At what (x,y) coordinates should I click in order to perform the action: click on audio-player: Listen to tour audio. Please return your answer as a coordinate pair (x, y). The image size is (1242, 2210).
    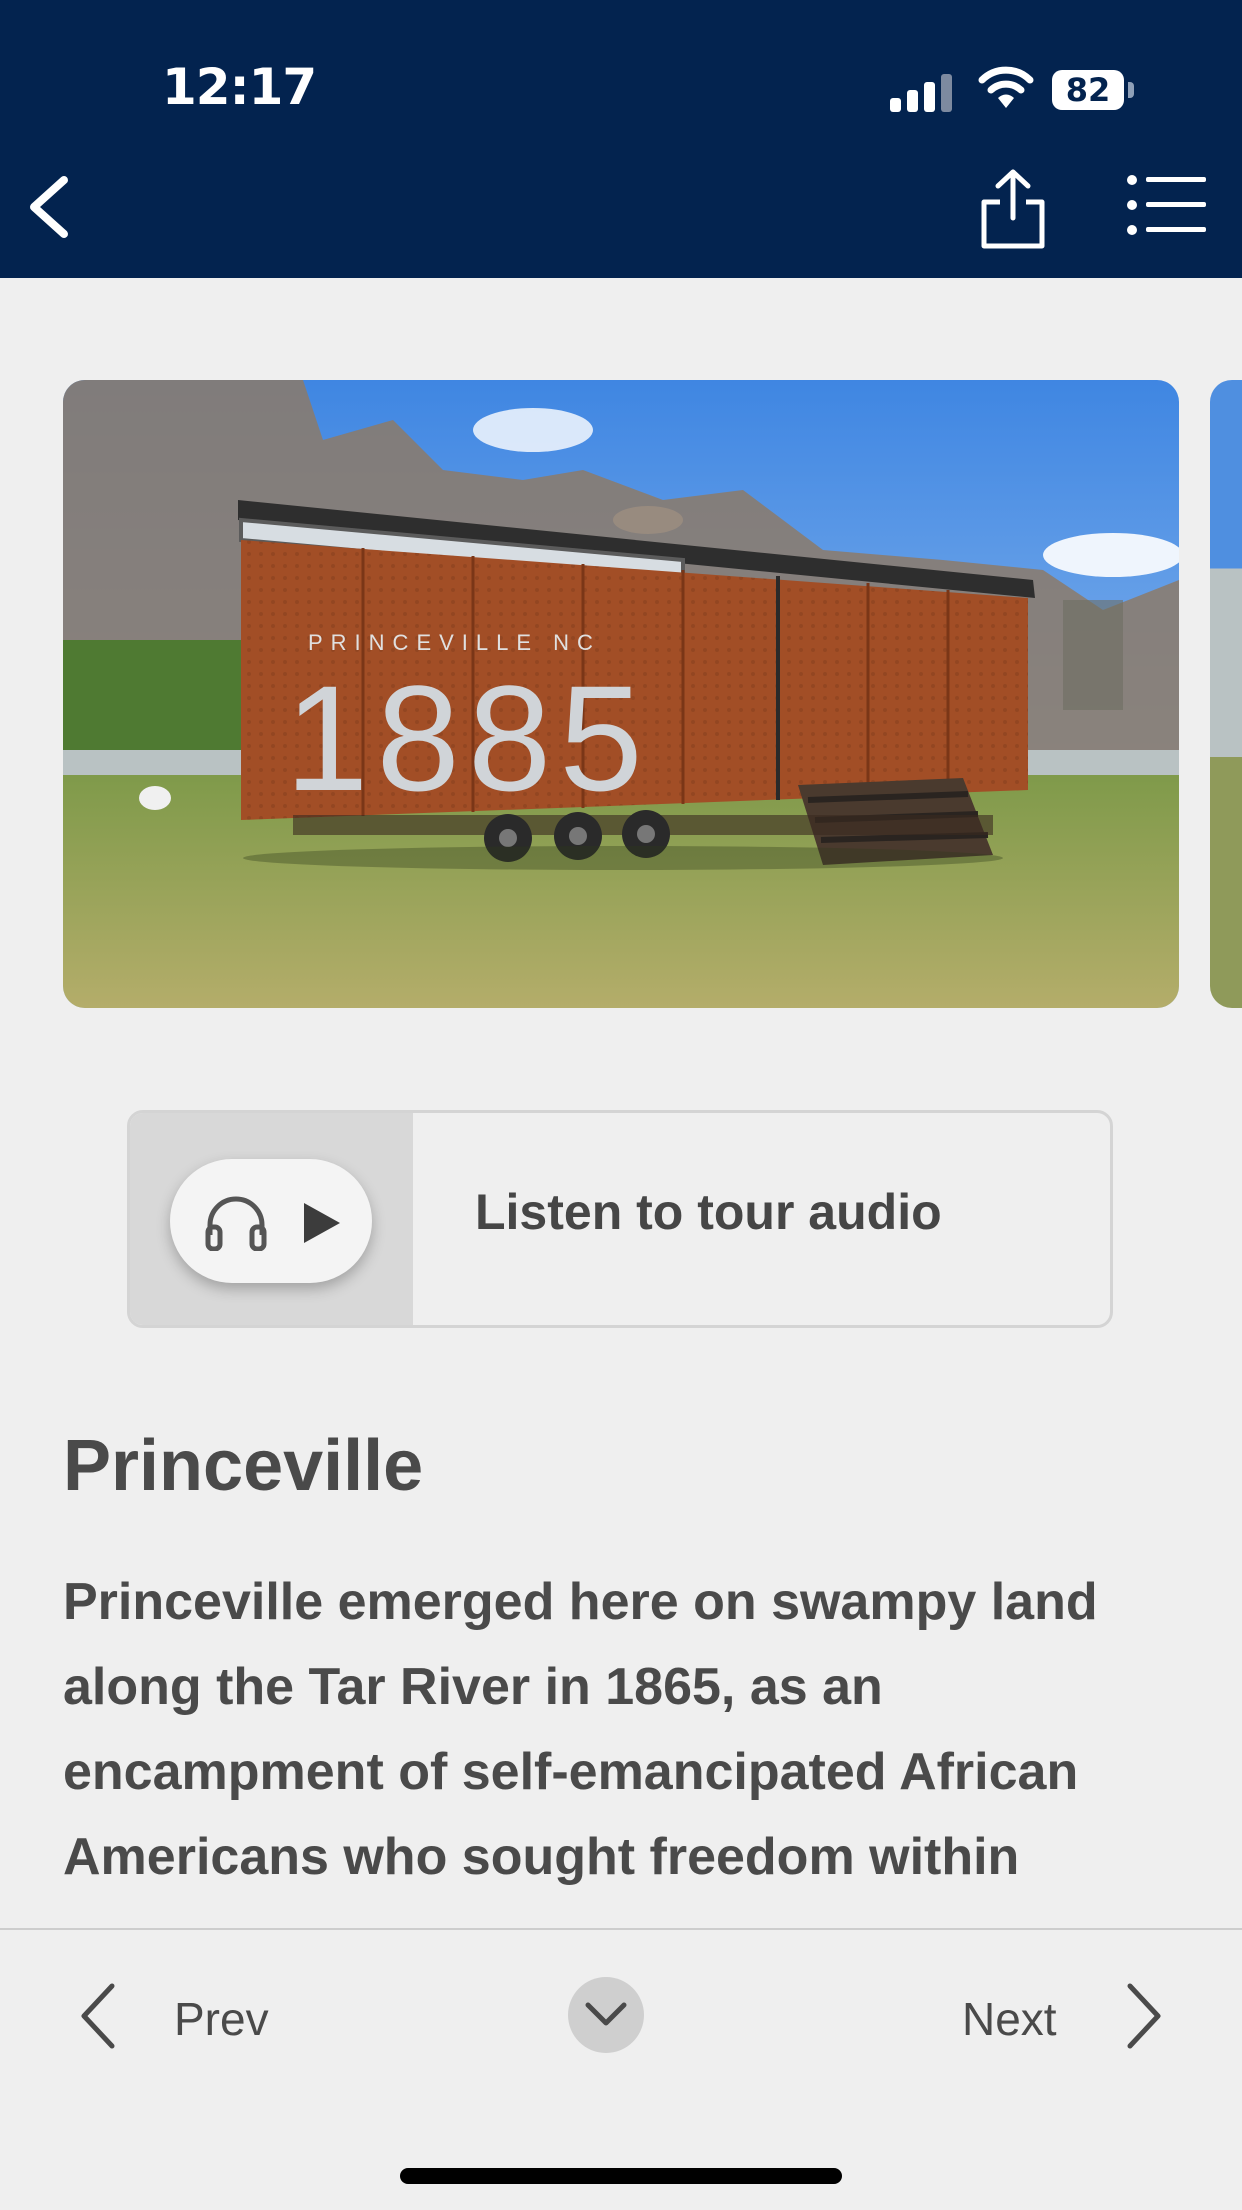
    Looking at the image, I should click on (620, 1219).